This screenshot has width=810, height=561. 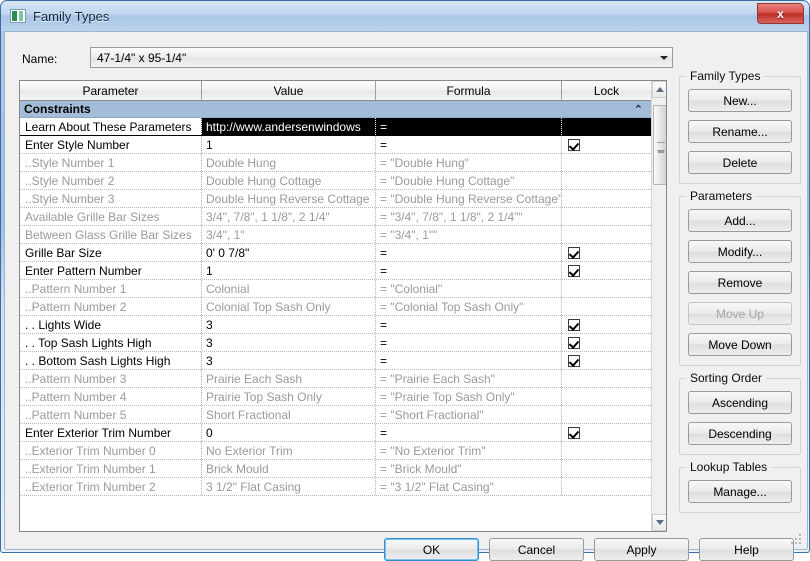 What do you see at coordinates (289, 306) in the screenshot?
I see `cell-value: Colonial Top Sash Only` at bounding box center [289, 306].